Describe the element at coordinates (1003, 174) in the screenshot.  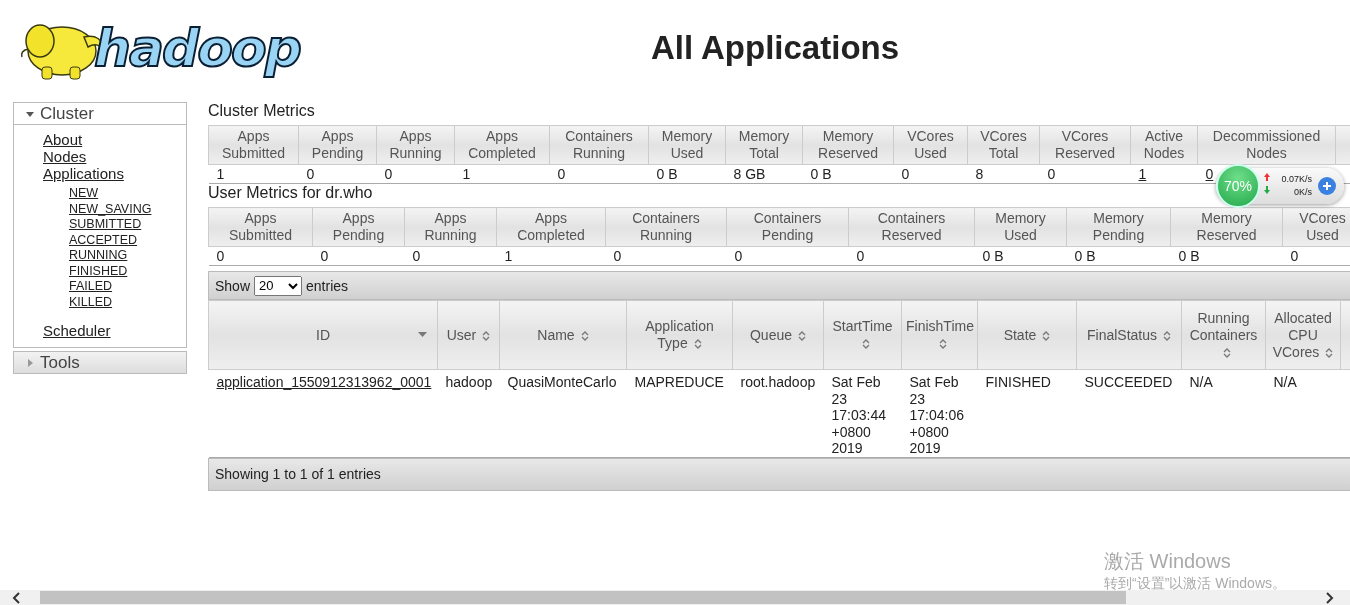
I see `table-cell: 8` at that location.